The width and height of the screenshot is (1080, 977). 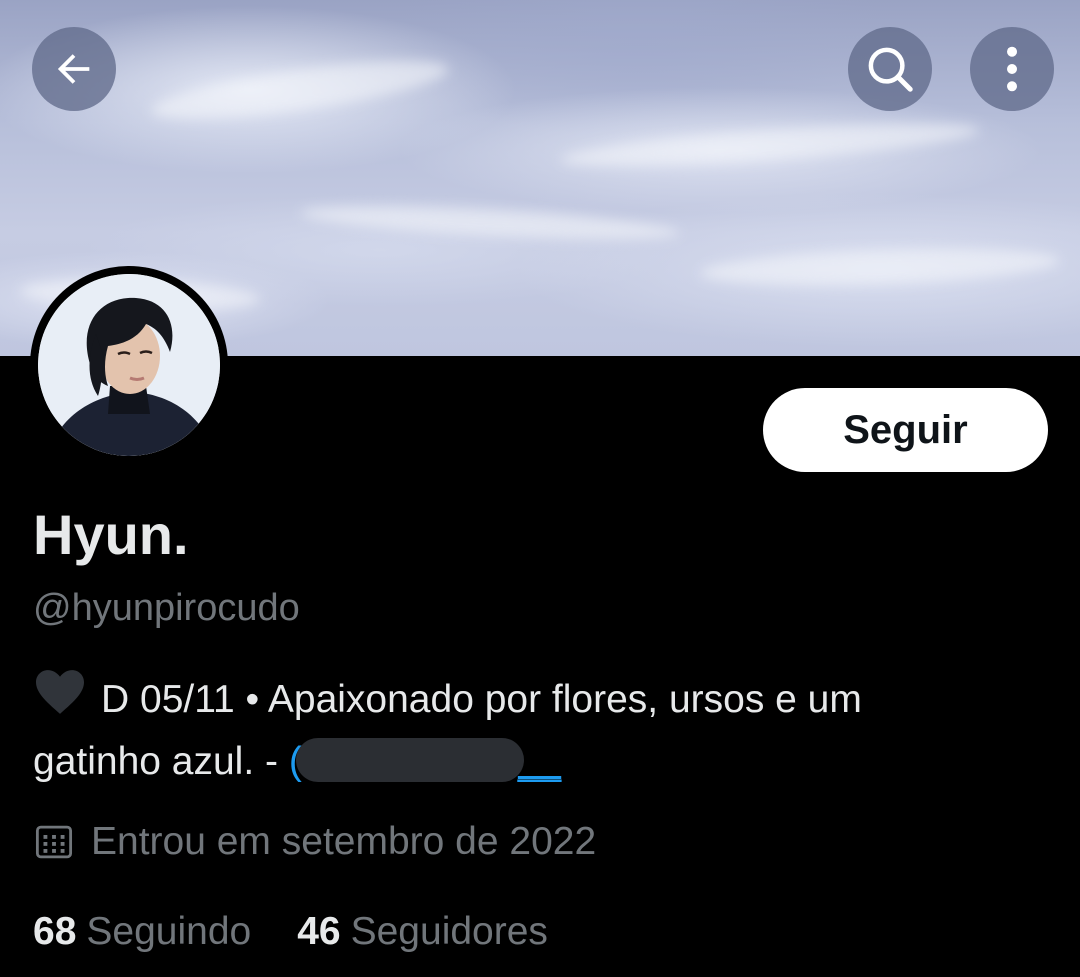 I want to click on following-label: Seguindo, so click(x=169, y=931).